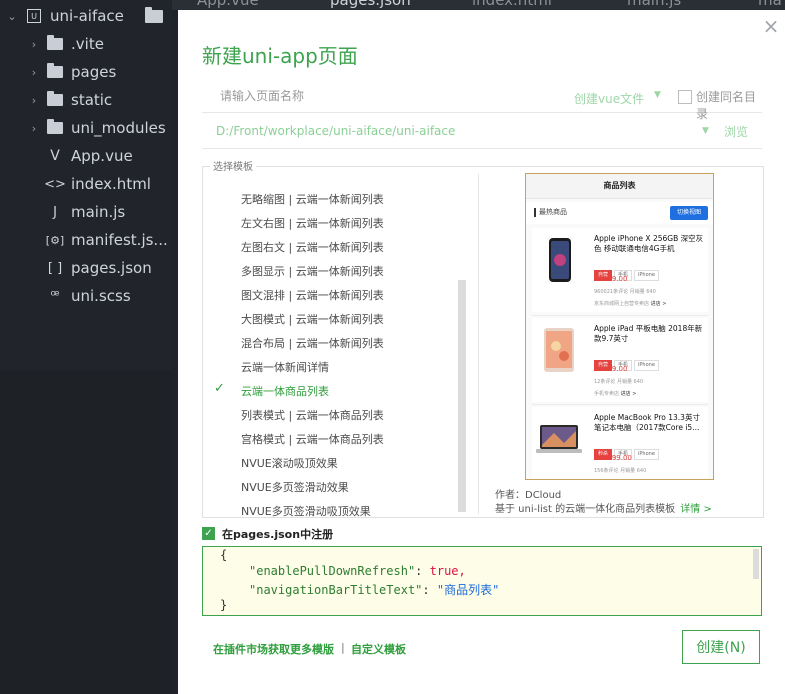 The image size is (785, 694). What do you see at coordinates (55, 156) in the screenshot?
I see `vue-file-icon: V` at bounding box center [55, 156].